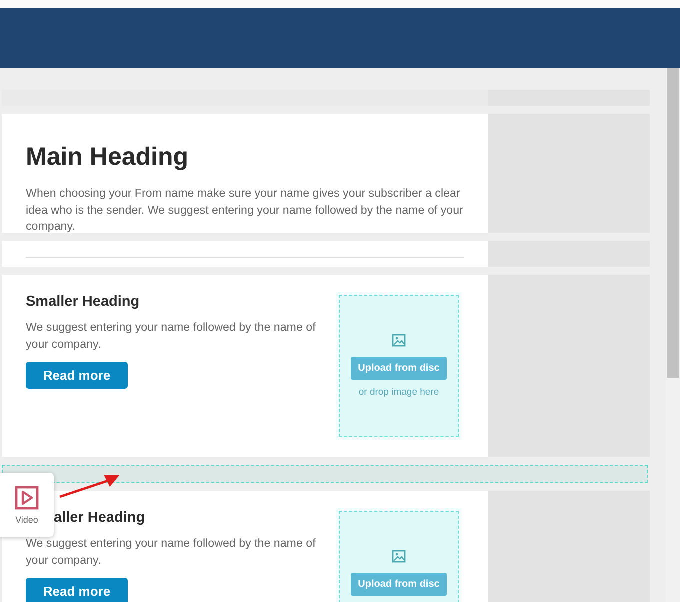 The height and width of the screenshot is (602, 680). What do you see at coordinates (245, 210) in the screenshot?
I see `paragraph: When choosing your From name make sure your name gives your subscriber a clear idea who is the sender. We suggest entering your name followed by the name of your company.` at bounding box center [245, 210].